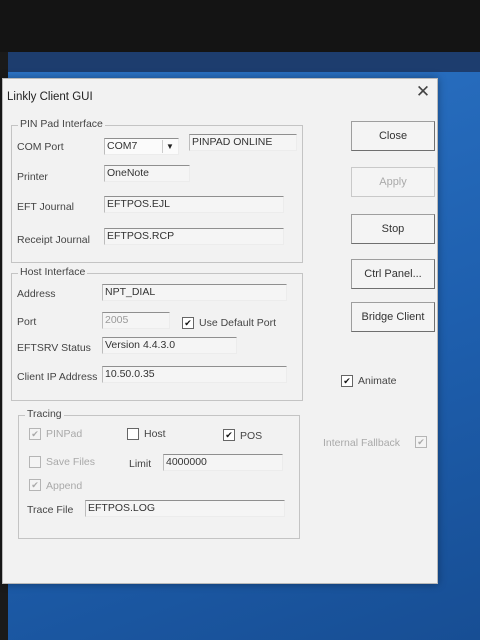  I want to click on pinpad-interface-legend: PIN Pad Interface, so click(61, 124).